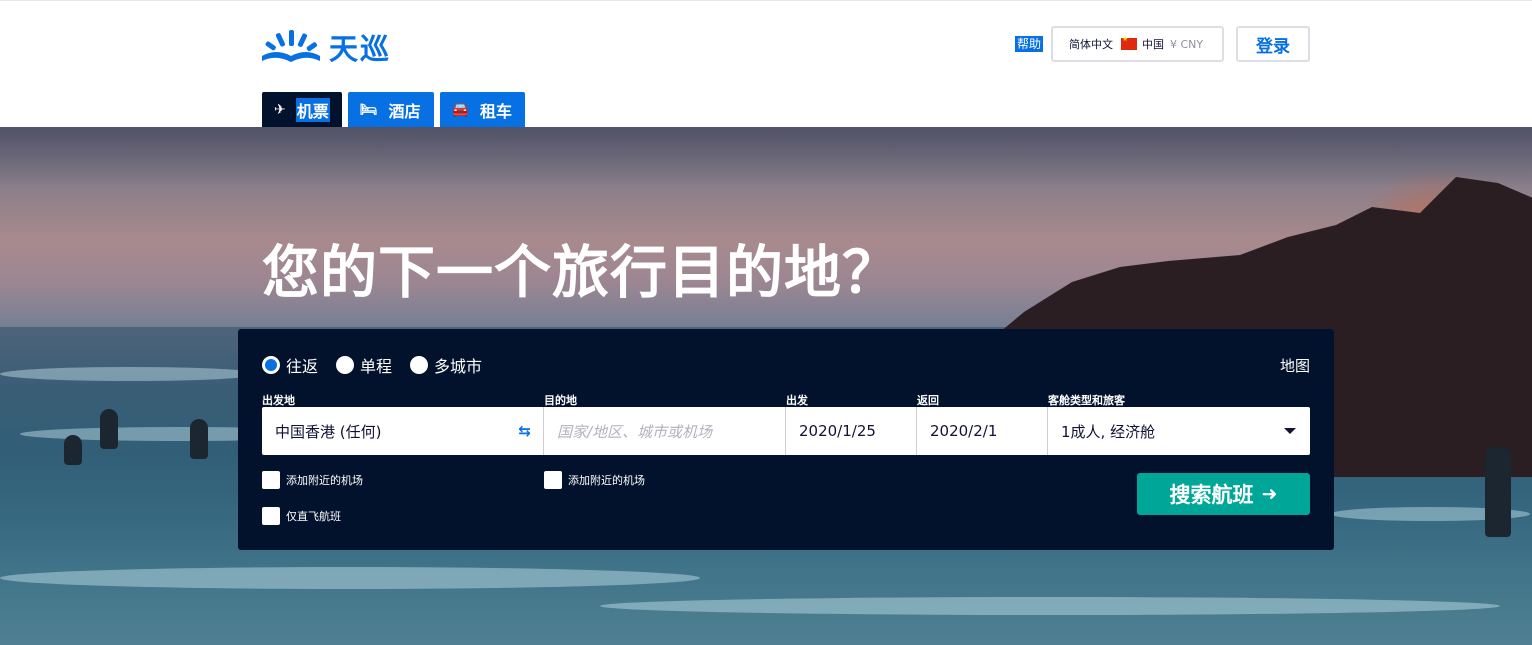  What do you see at coordinates (1269, 494) in the screenshot?
I see `arrow-right-icon: ➜` at bounding box center [1269, 494].